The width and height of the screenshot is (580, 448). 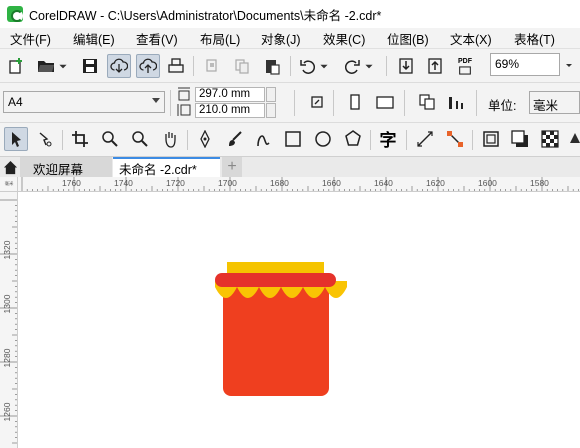 I want to click on shape-tool-icon, so click(x=45, y=139).